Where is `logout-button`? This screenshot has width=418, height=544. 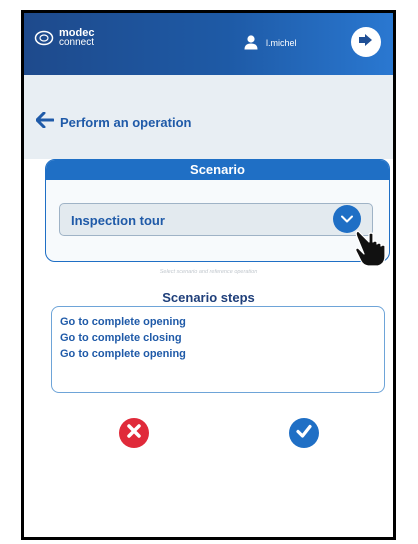 logout-button is located at coordinates (366, 42).